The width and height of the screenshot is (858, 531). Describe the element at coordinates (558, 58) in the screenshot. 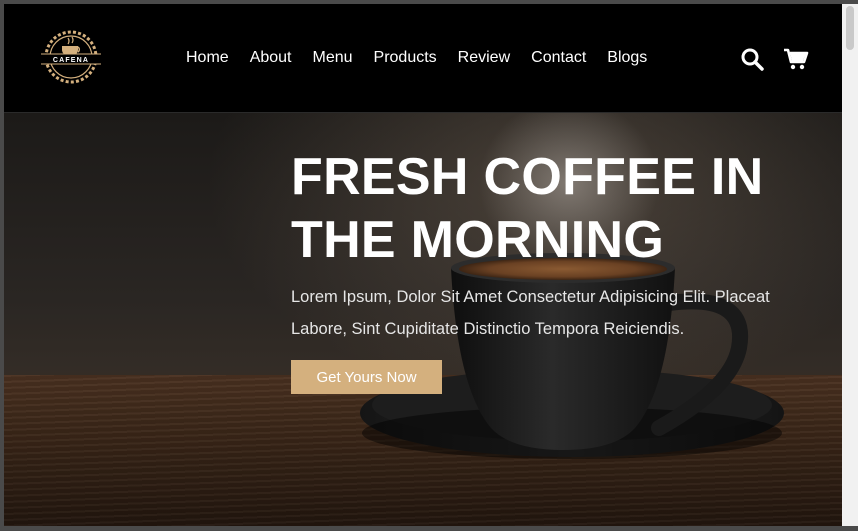

I see `nav-contact: Contact` at that location.